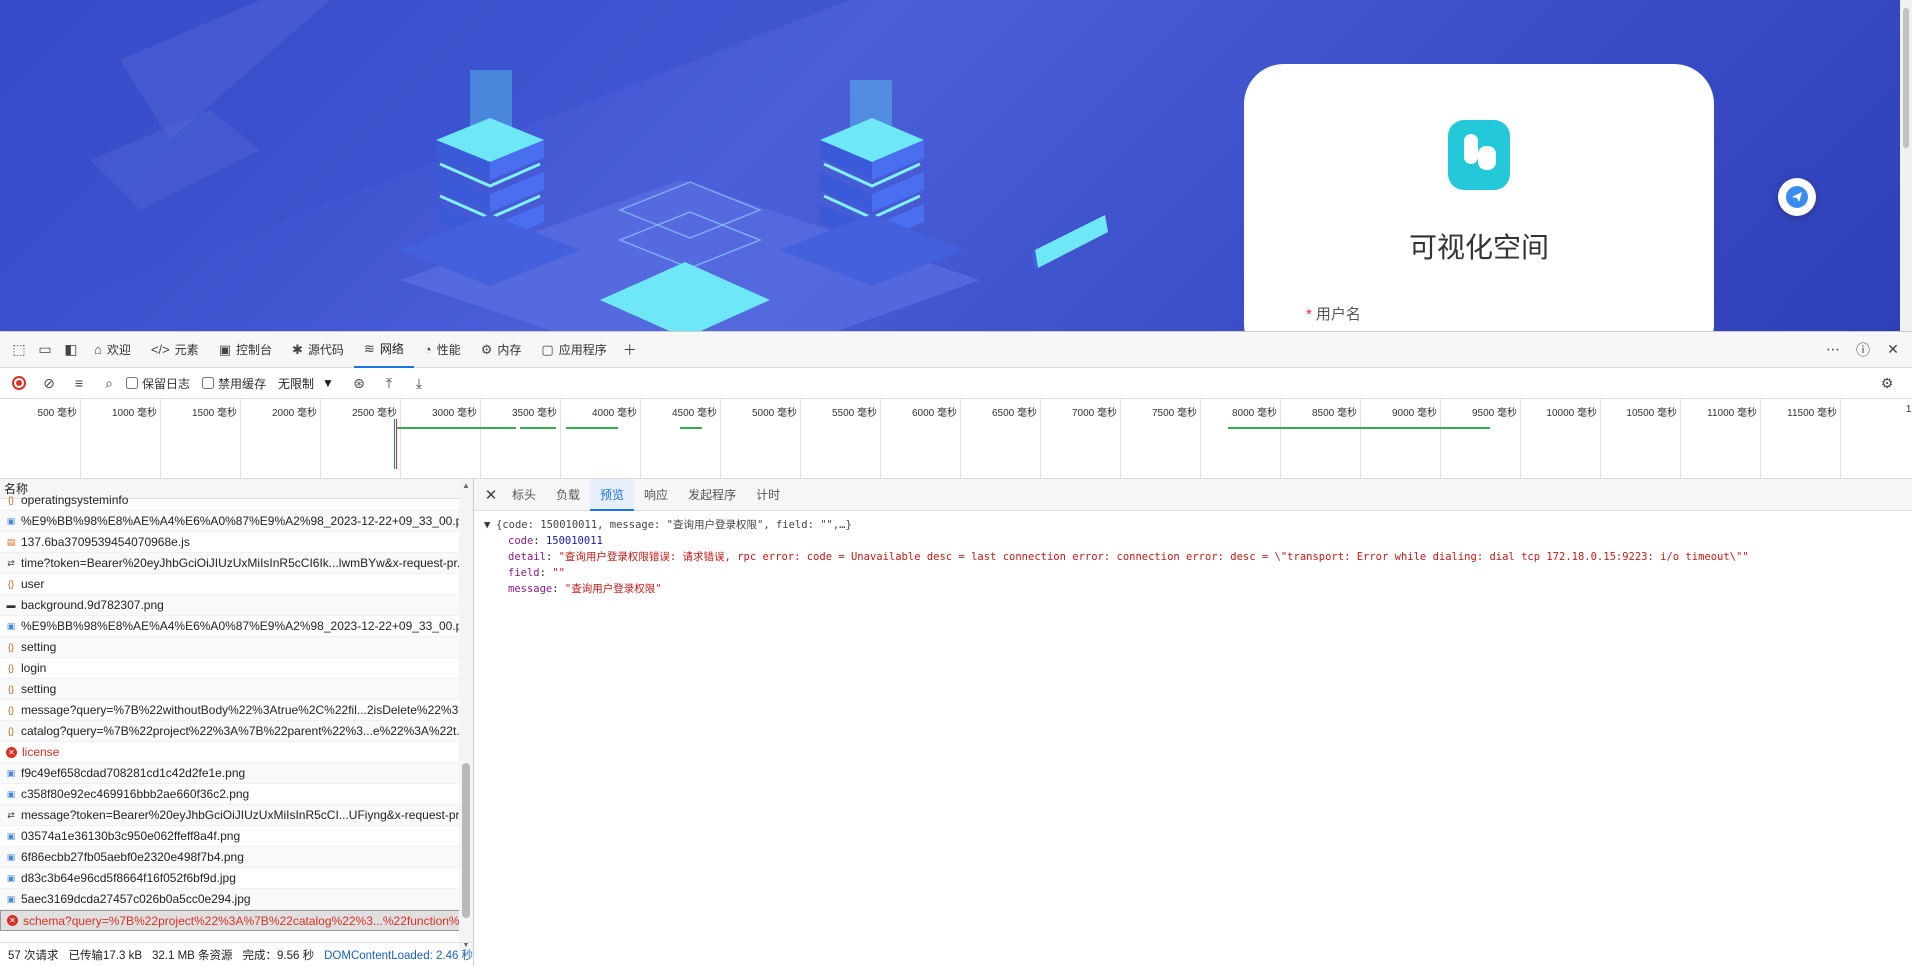 This screenshot has height=966, width=1912. What do you see at coordinates (134, 413) in the screenshot?
I see `timeline-tick-label: 1000 毫秒` at bounding box center [134, 413].